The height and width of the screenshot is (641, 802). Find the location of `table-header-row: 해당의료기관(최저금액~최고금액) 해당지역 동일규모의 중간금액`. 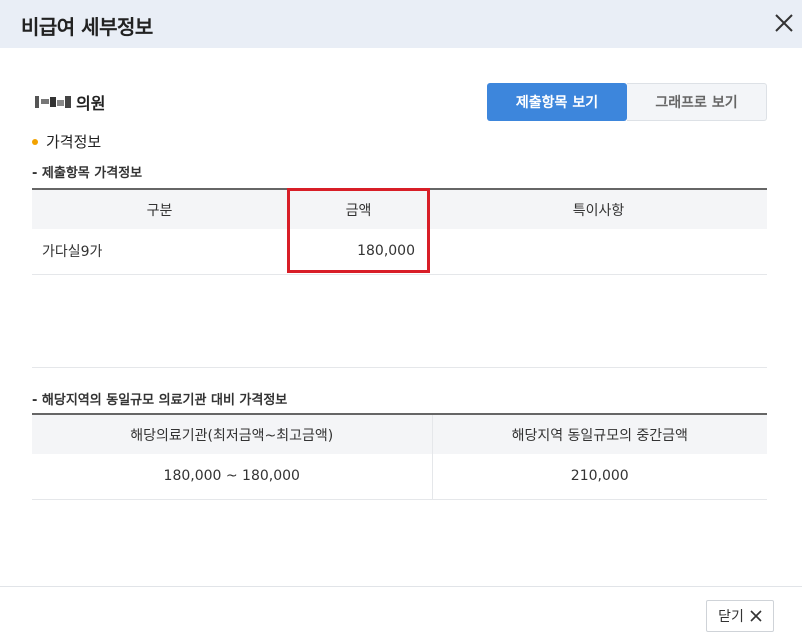

table-header-row: 해당의료기관(최저금액~최고금액) 해당지역 동일규모의 중간금액 is located at coordinates (399, 434).